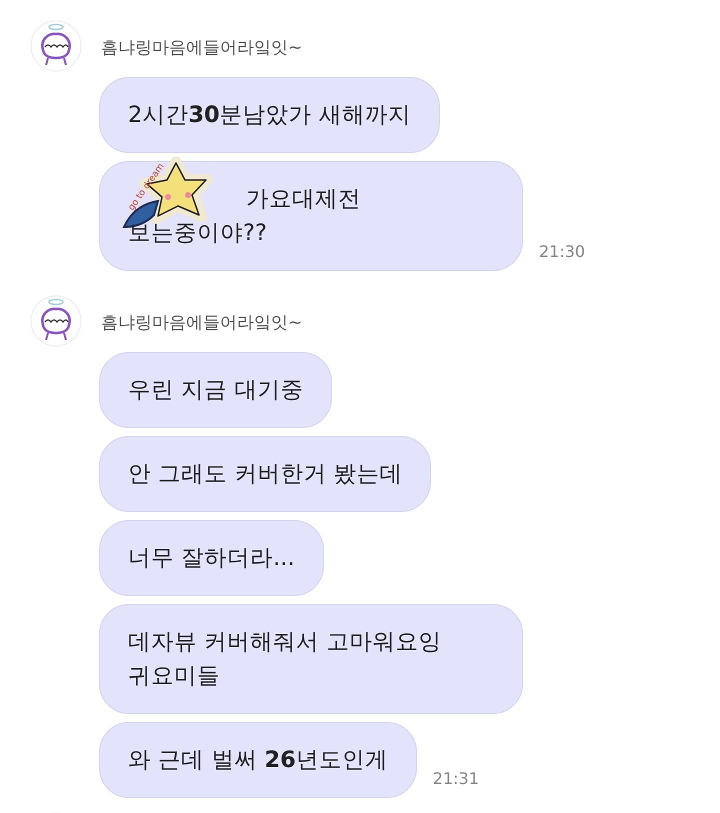  What do you see at coordinates (174, 676) in the screenshot?
I see `message-text: 귀요미들` at bounding box center [174, 676].